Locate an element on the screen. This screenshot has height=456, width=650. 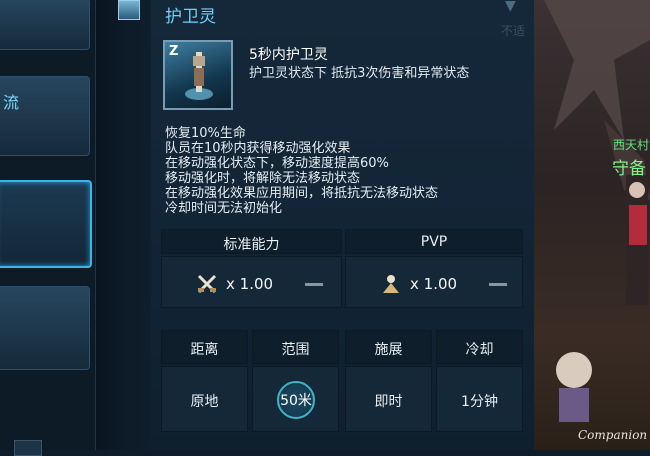
stat-standard-cell: x 1.00 is located at coordinates (251, 282).